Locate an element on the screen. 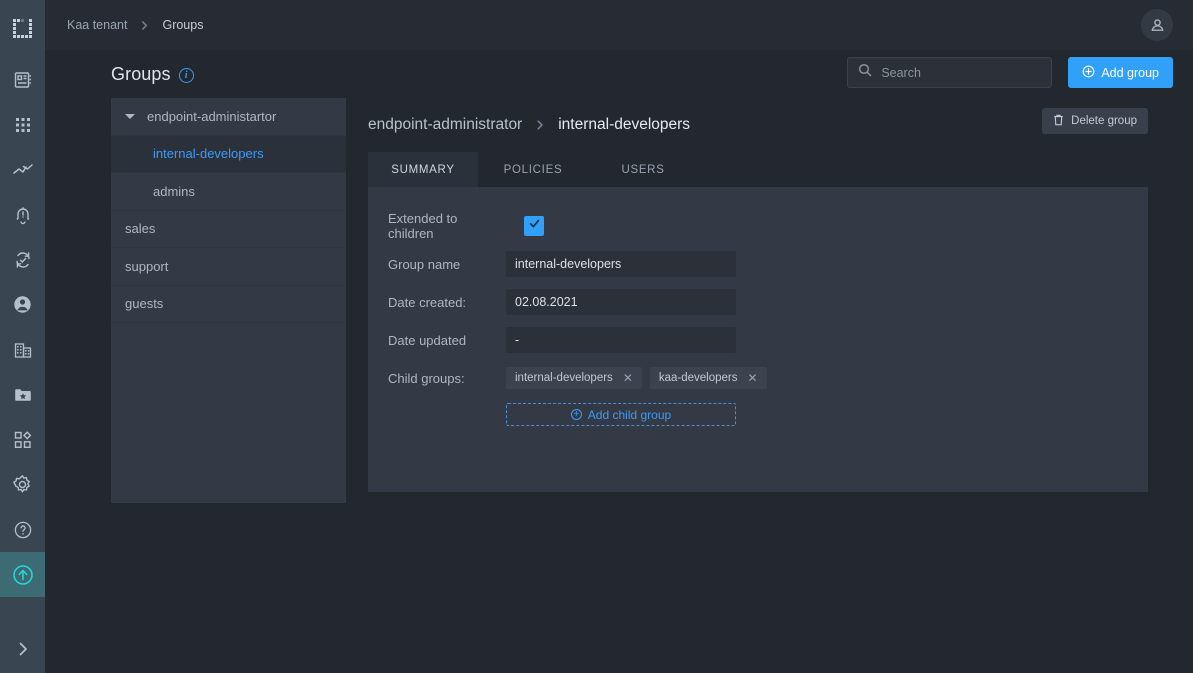 This screenshot has height=673, width=1193. page-header: Groups i Search Add group is located at coordinates (619, 74).